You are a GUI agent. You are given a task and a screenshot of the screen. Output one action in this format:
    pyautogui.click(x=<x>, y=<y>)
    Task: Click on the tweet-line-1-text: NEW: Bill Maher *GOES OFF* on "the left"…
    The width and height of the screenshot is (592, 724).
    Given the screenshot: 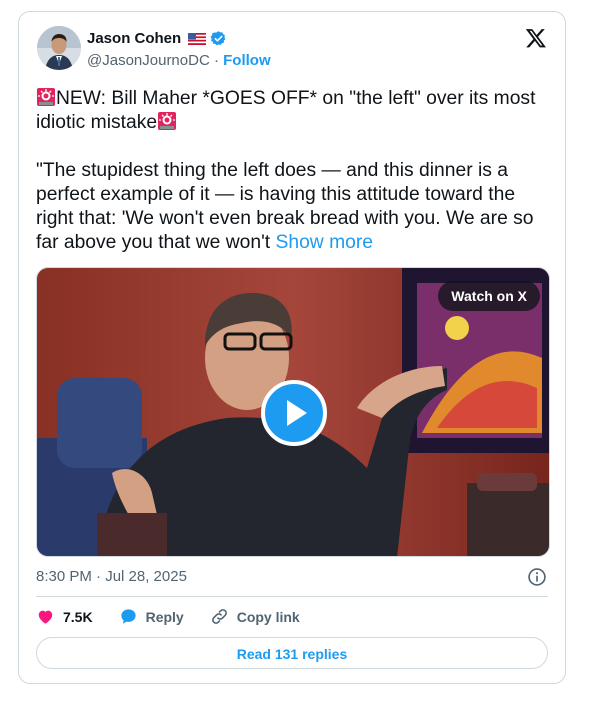 What is the action you would take?
    pyautogui.click(x=286, y=110)
    